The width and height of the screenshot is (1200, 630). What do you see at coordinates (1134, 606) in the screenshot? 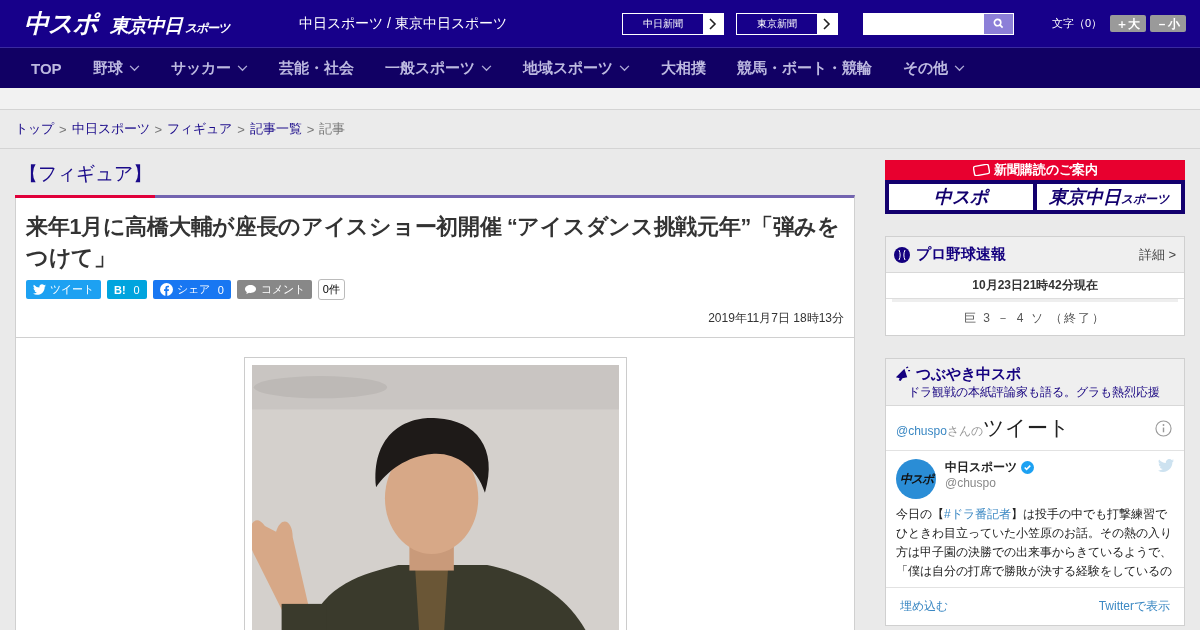
I see `view-on-twitter-link: Twitterで表示` at bounding box center [1134, 606].